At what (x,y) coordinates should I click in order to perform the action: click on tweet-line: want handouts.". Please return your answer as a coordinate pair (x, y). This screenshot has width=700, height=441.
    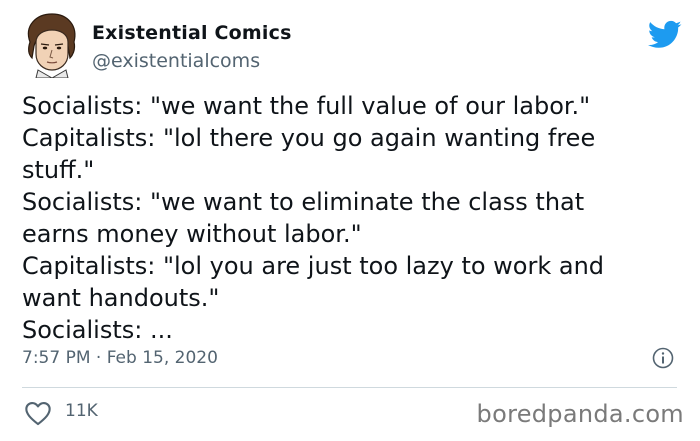
    Looking at the image, I should click on (121, 298).